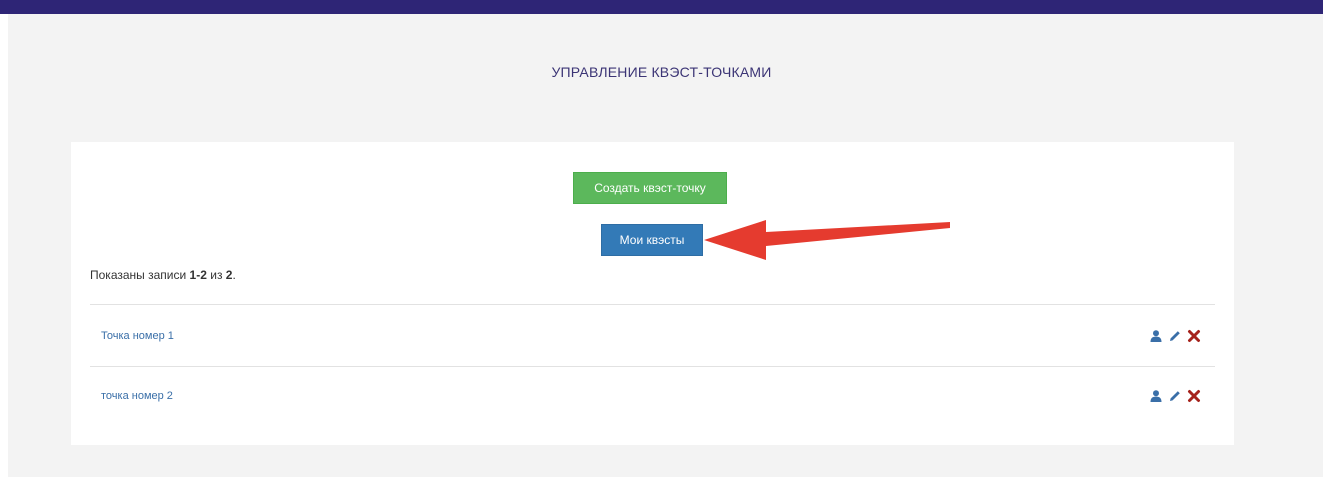  I want to click on summary-range: 1-2, so click(198, 275).